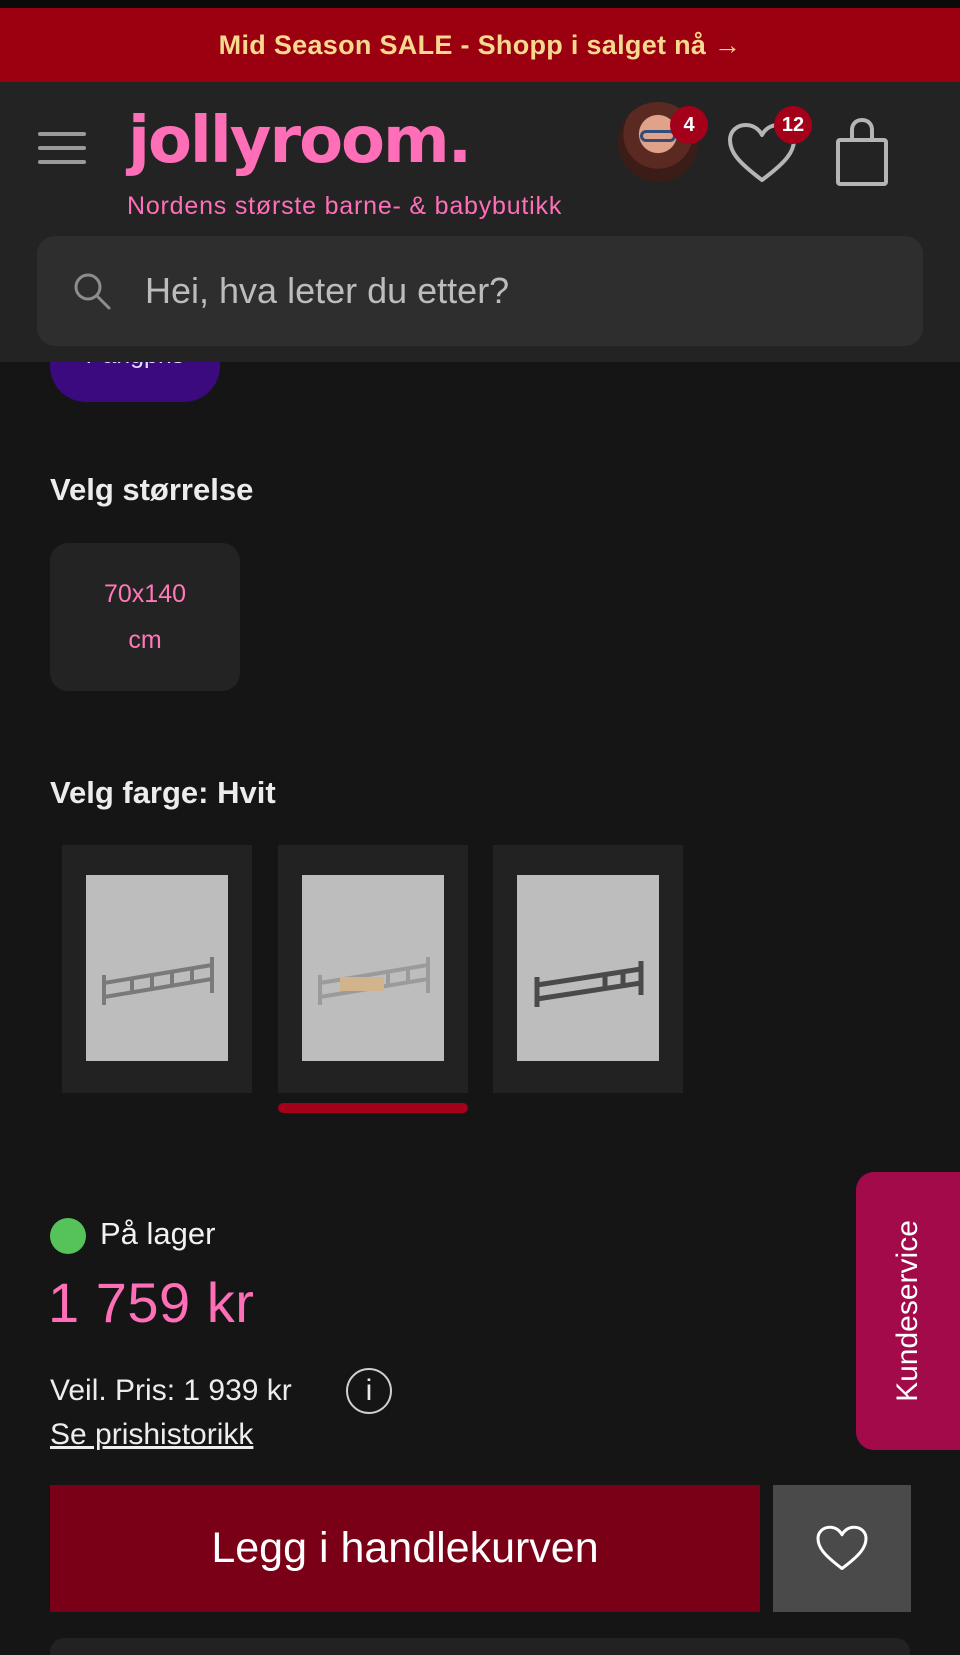 Image resolution: width=960 pixels, height=1655 pixels. Describe the element at coordinates (480, 4) in the screenshot. I see `status-strip` at that location.